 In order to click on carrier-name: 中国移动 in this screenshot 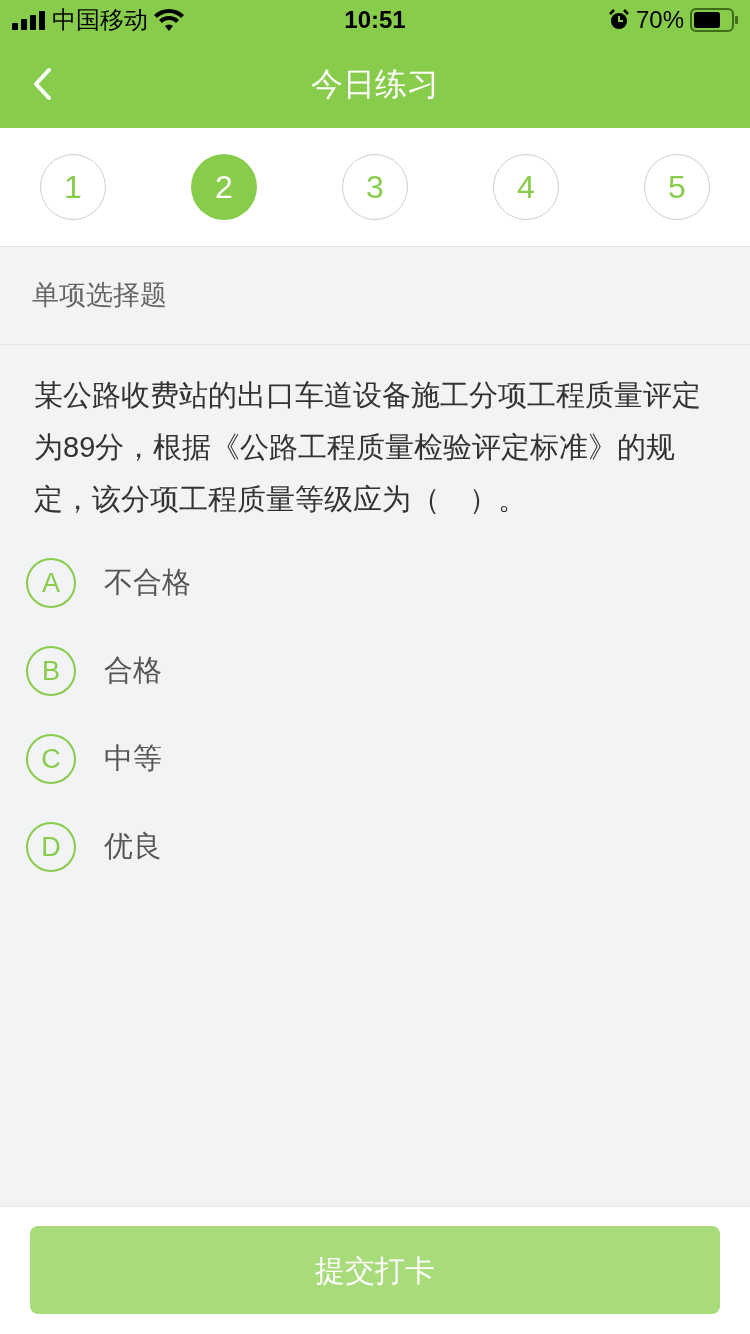, I will do `click(100, 20)`.